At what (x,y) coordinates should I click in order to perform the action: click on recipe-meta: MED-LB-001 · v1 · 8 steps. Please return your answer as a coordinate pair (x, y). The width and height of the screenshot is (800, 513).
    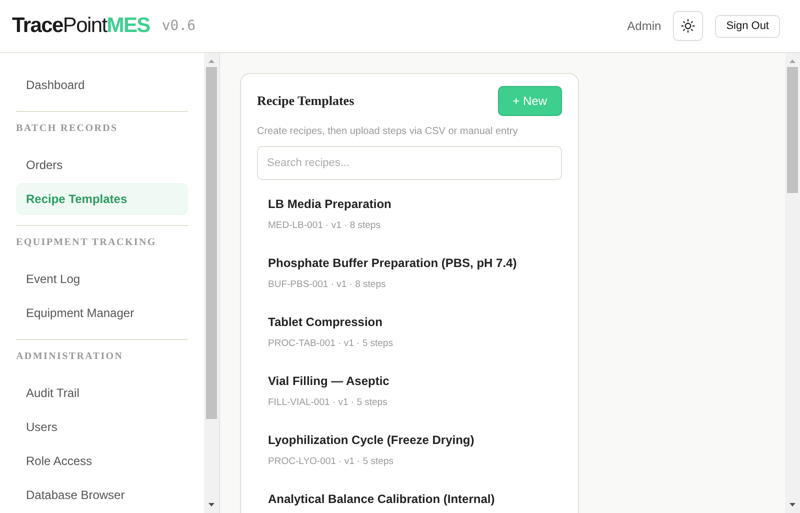
    Looking at the image, I should click on (325, 225).